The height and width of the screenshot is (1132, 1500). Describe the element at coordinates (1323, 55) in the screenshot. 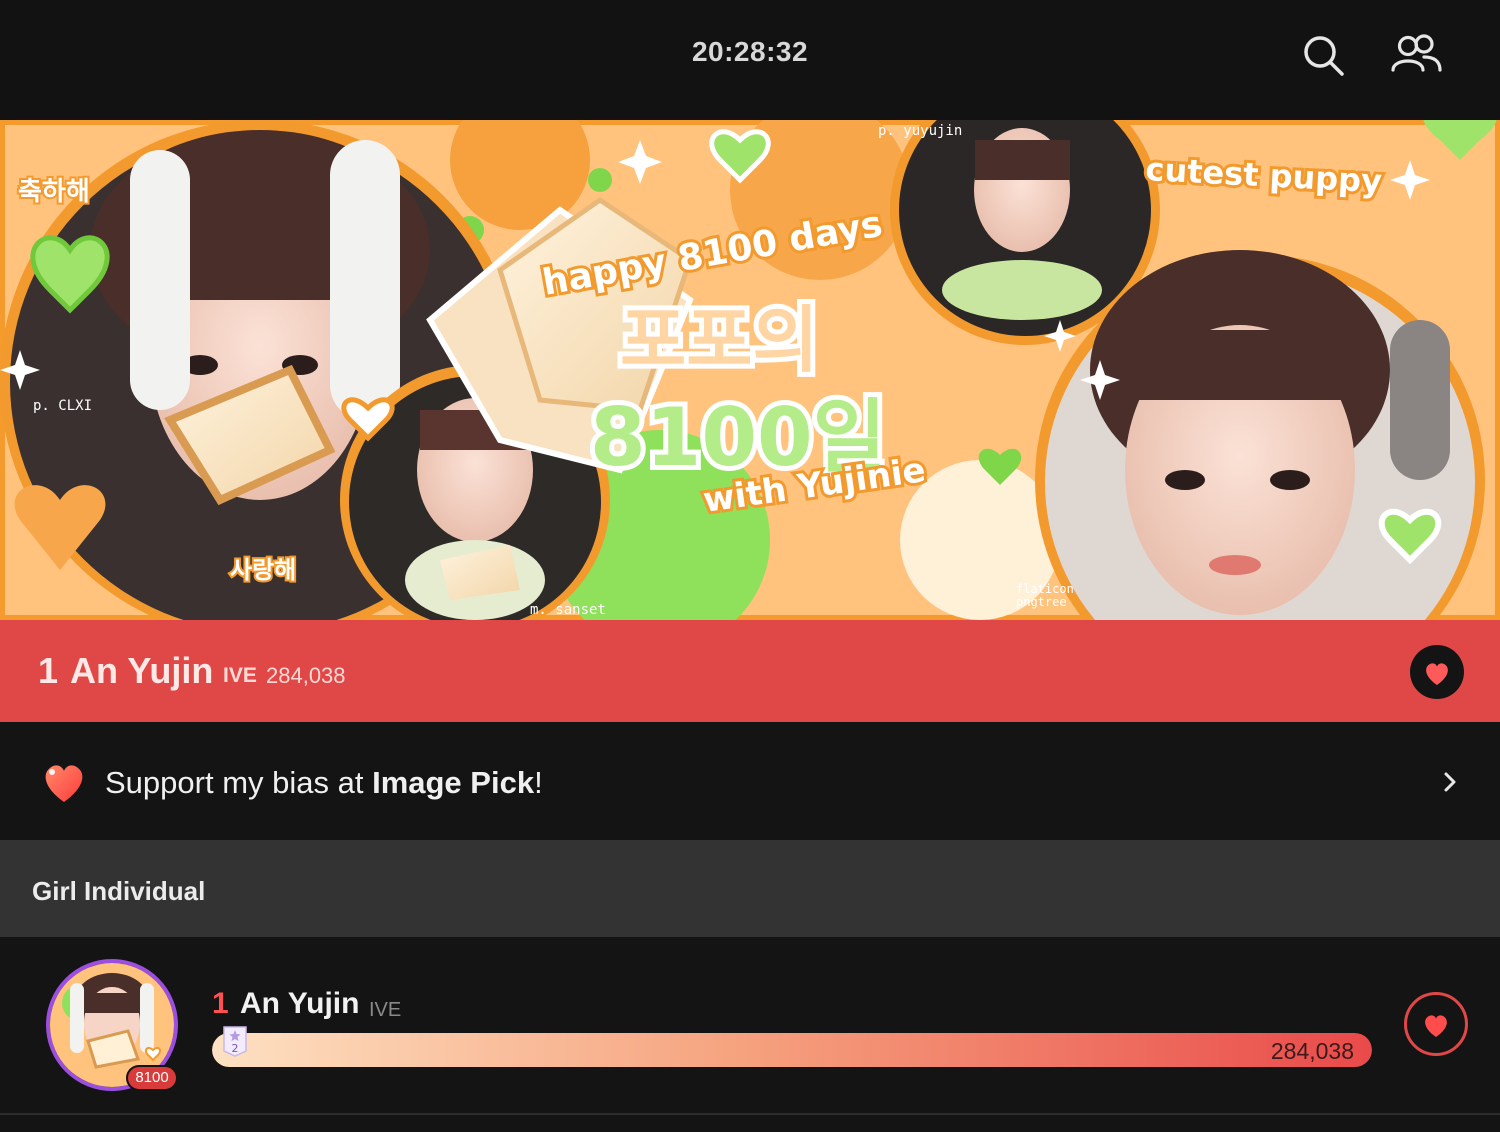

I see `search-icon` at that location.